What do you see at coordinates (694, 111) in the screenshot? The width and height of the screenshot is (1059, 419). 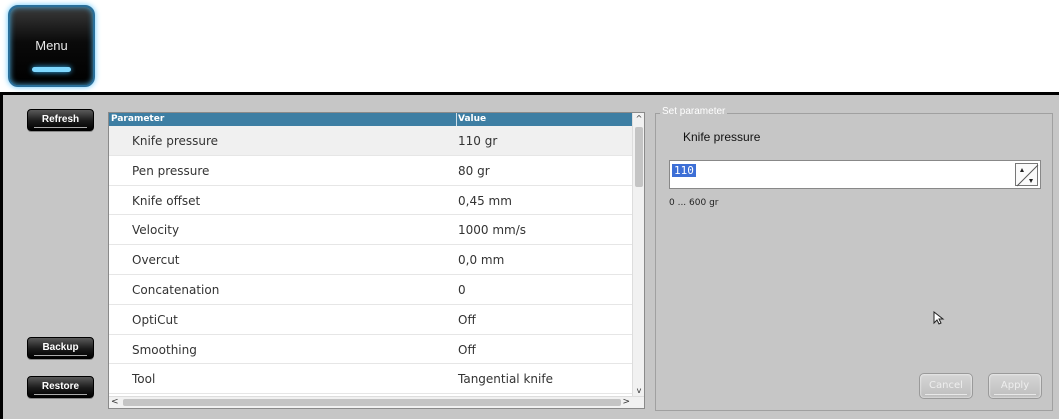 I see `set-parameter-legend: Set parameter` at bounding box center [694, 111].